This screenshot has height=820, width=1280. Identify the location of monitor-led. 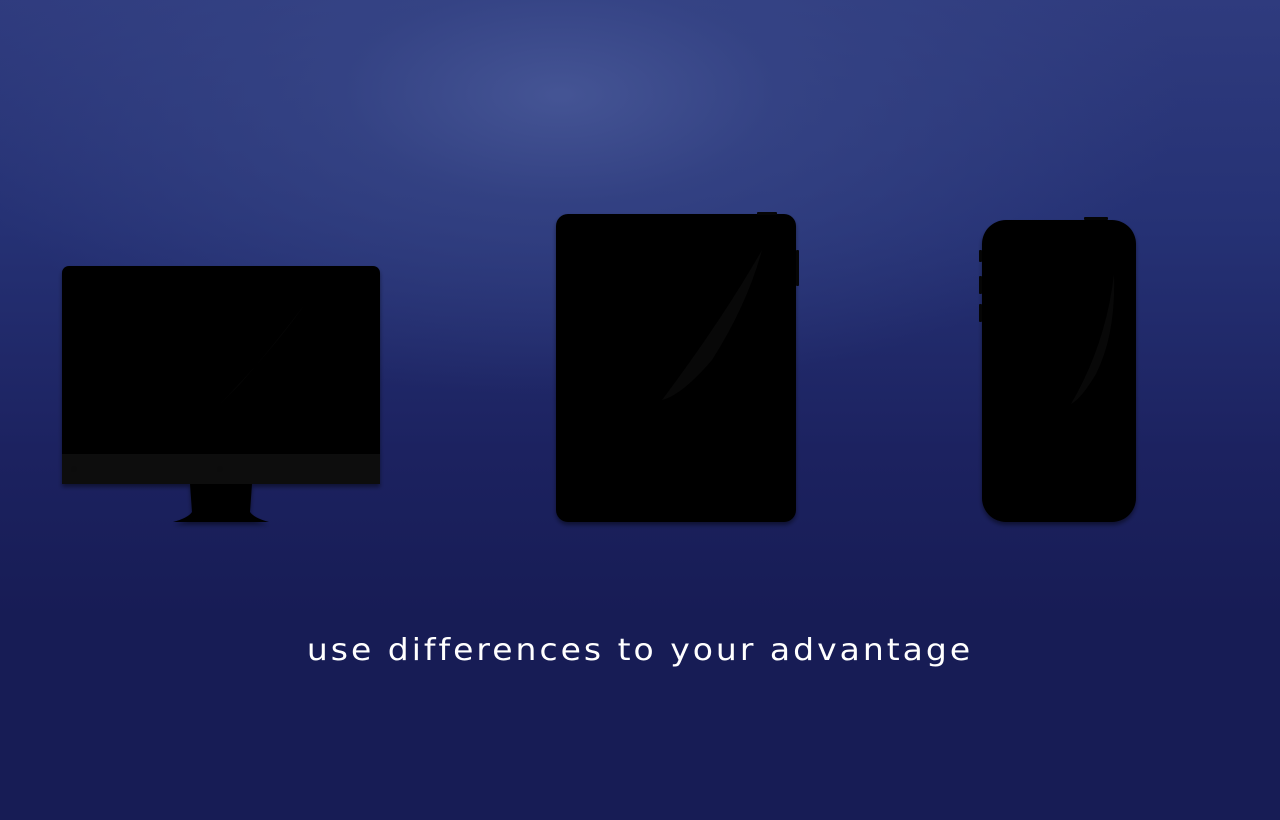
(74, 469).